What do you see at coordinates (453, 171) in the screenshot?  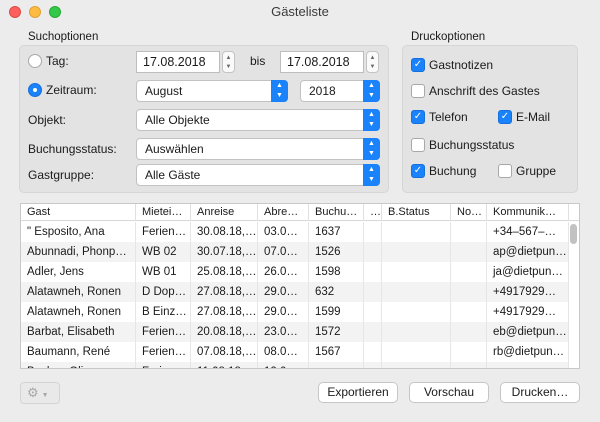 I see `buchung-label: Buchung` at bounding box center [453, 171].